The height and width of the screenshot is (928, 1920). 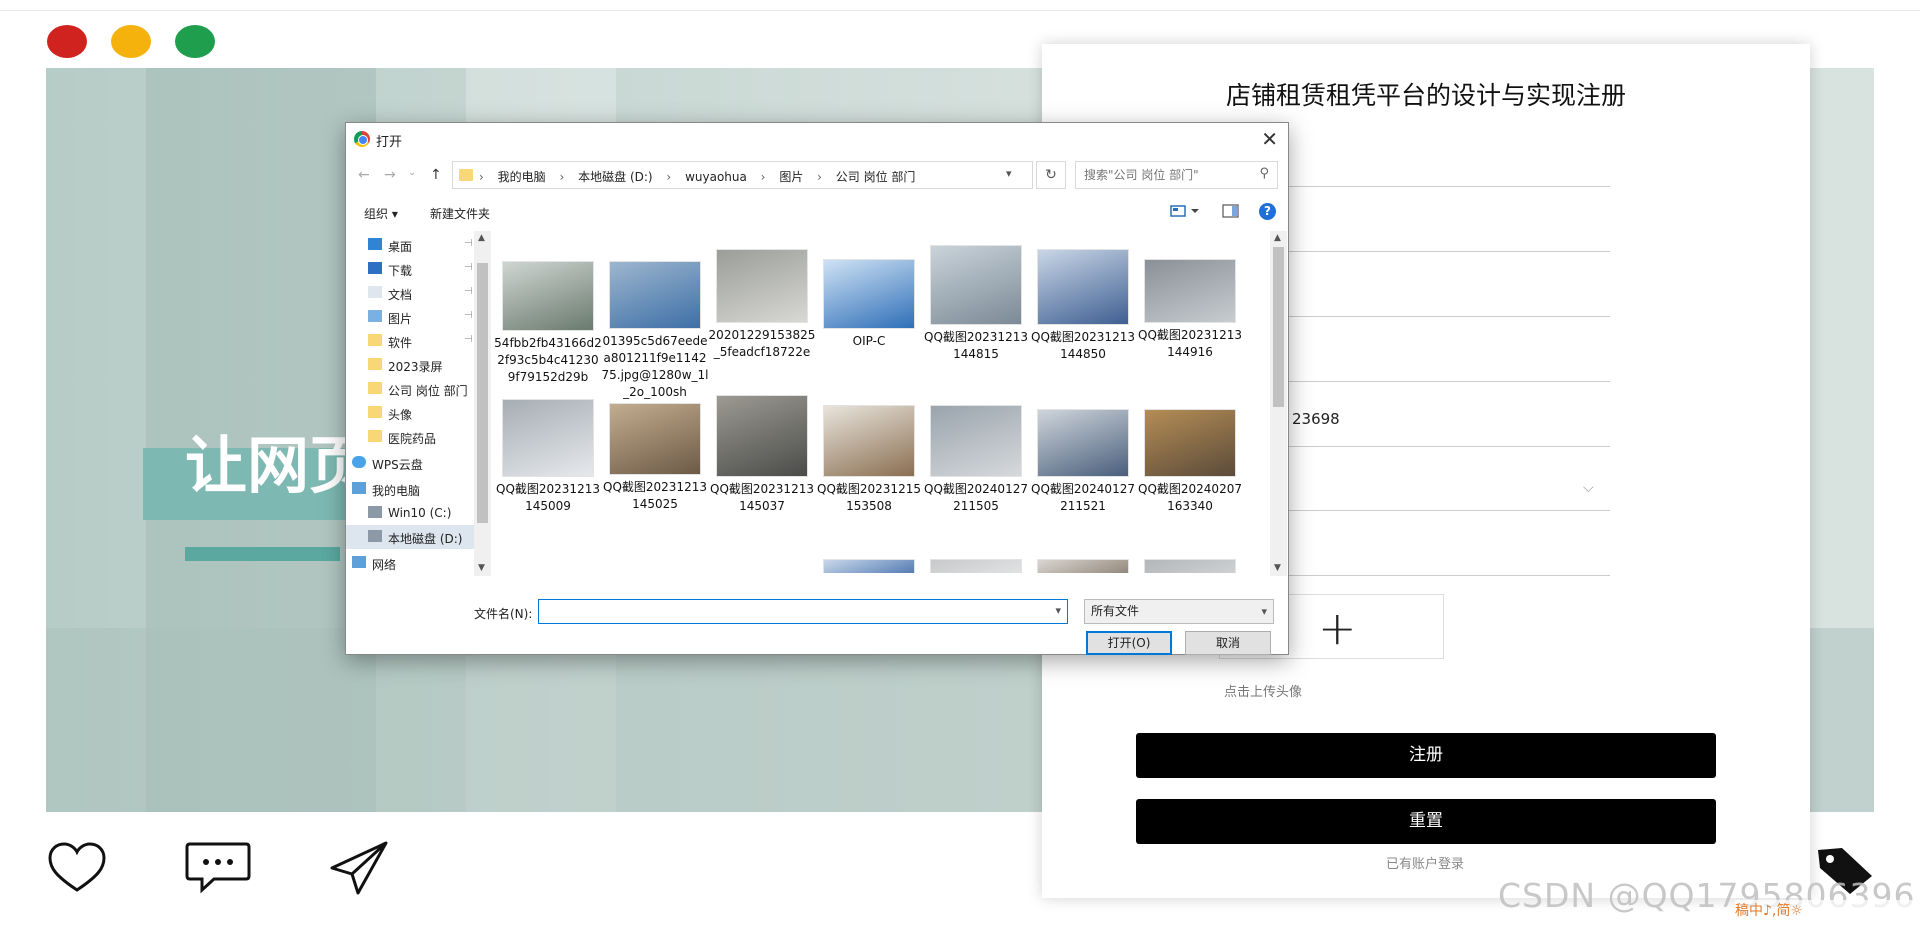 I want to click on file-item: QQ截图20231213145037, so click(x=762, y=461).